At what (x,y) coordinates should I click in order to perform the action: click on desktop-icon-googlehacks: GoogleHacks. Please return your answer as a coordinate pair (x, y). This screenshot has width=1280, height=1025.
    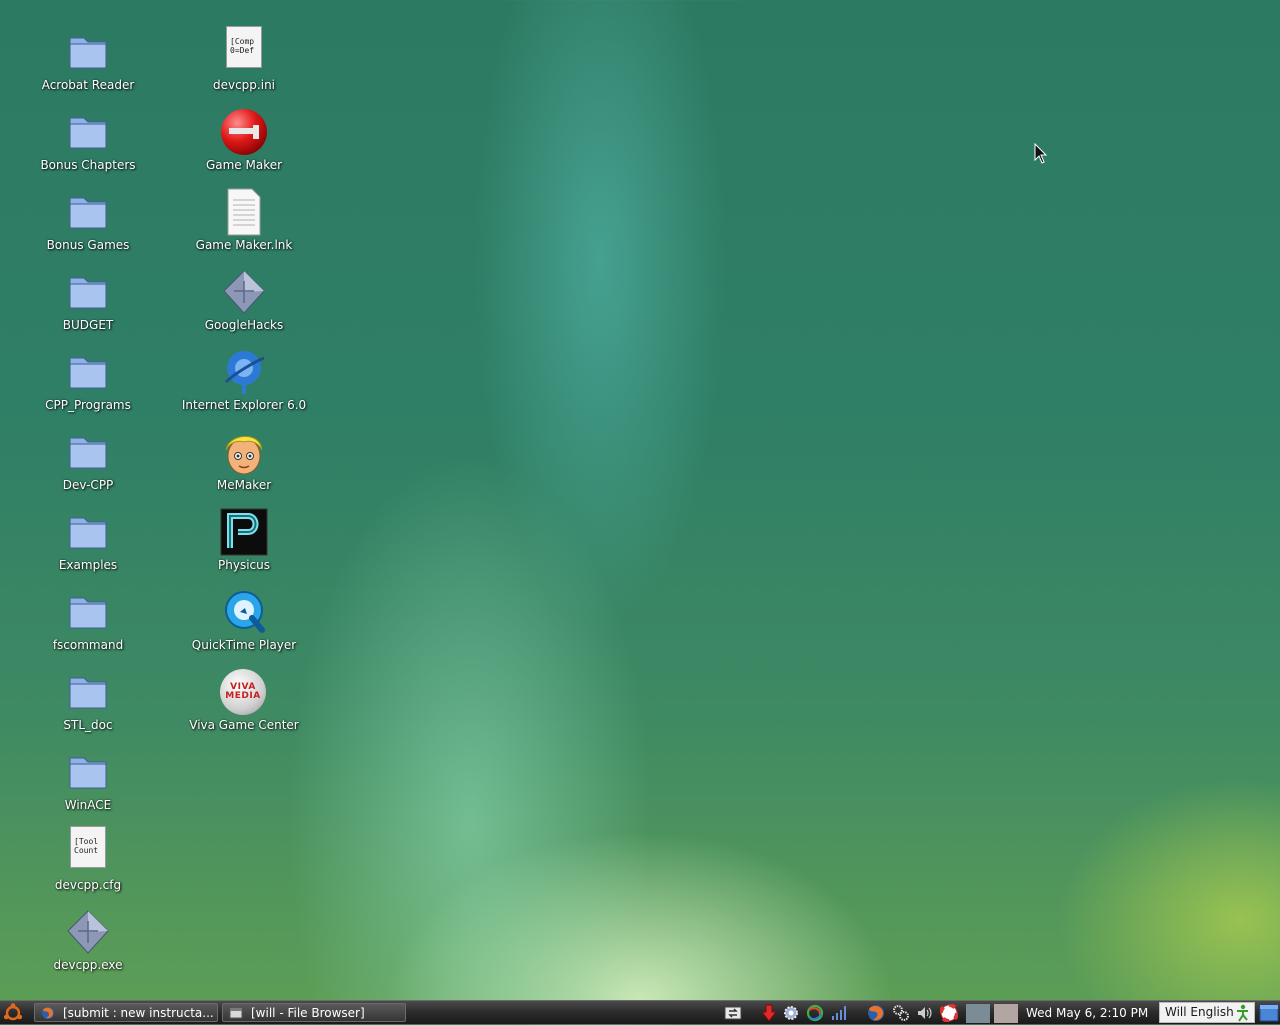
    Looking at the image, I should click on (244, 302).